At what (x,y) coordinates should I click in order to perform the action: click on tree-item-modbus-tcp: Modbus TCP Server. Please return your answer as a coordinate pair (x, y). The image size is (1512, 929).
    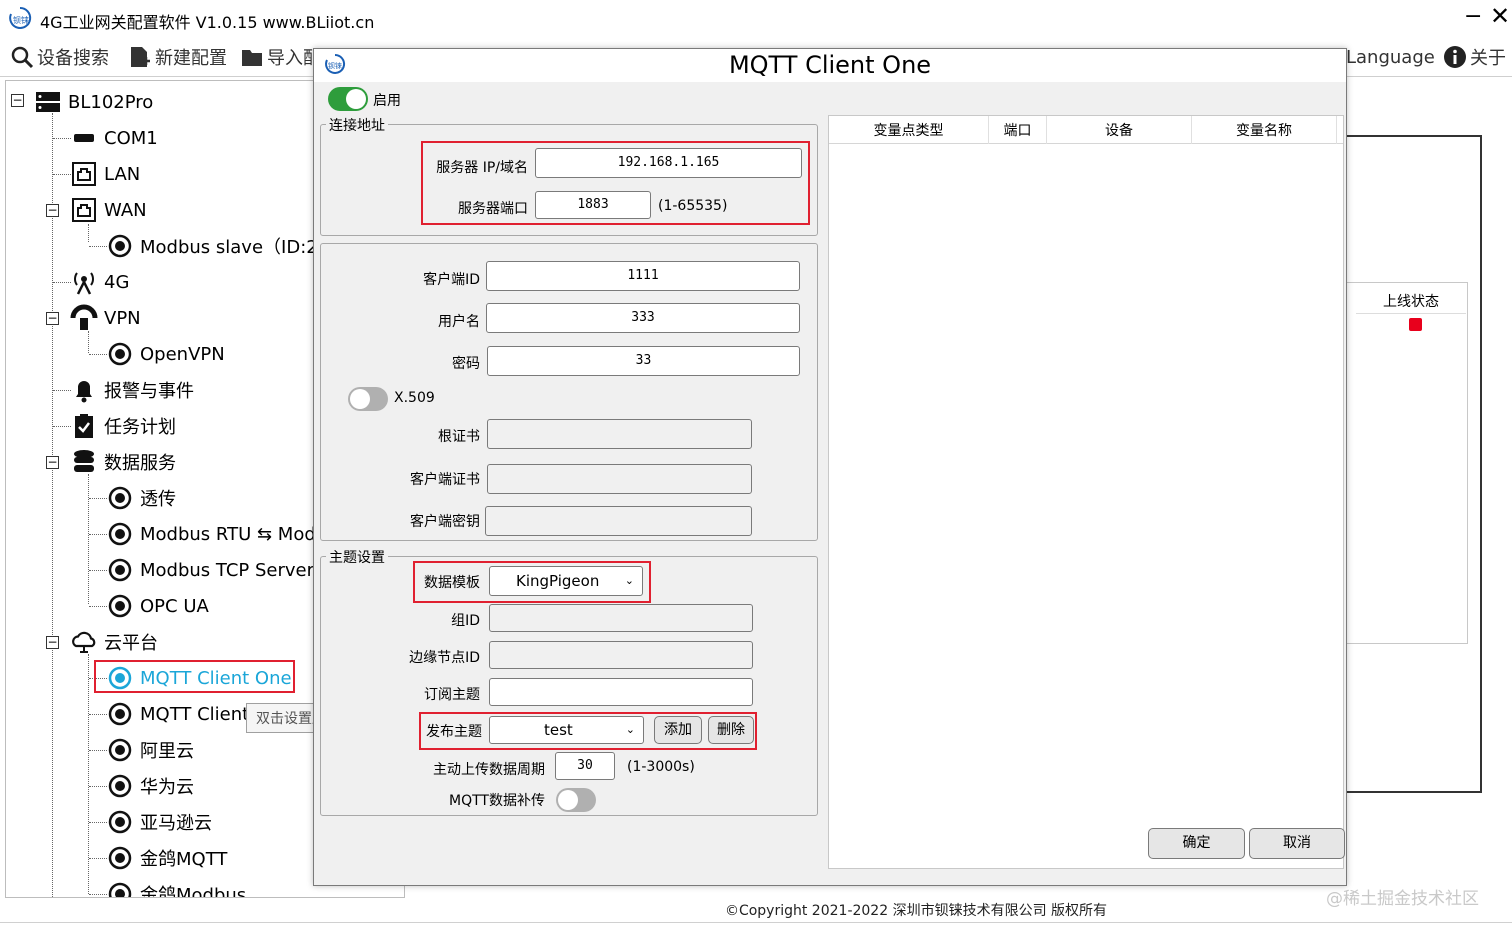
    Looking at the image, I should click on (210, 570).